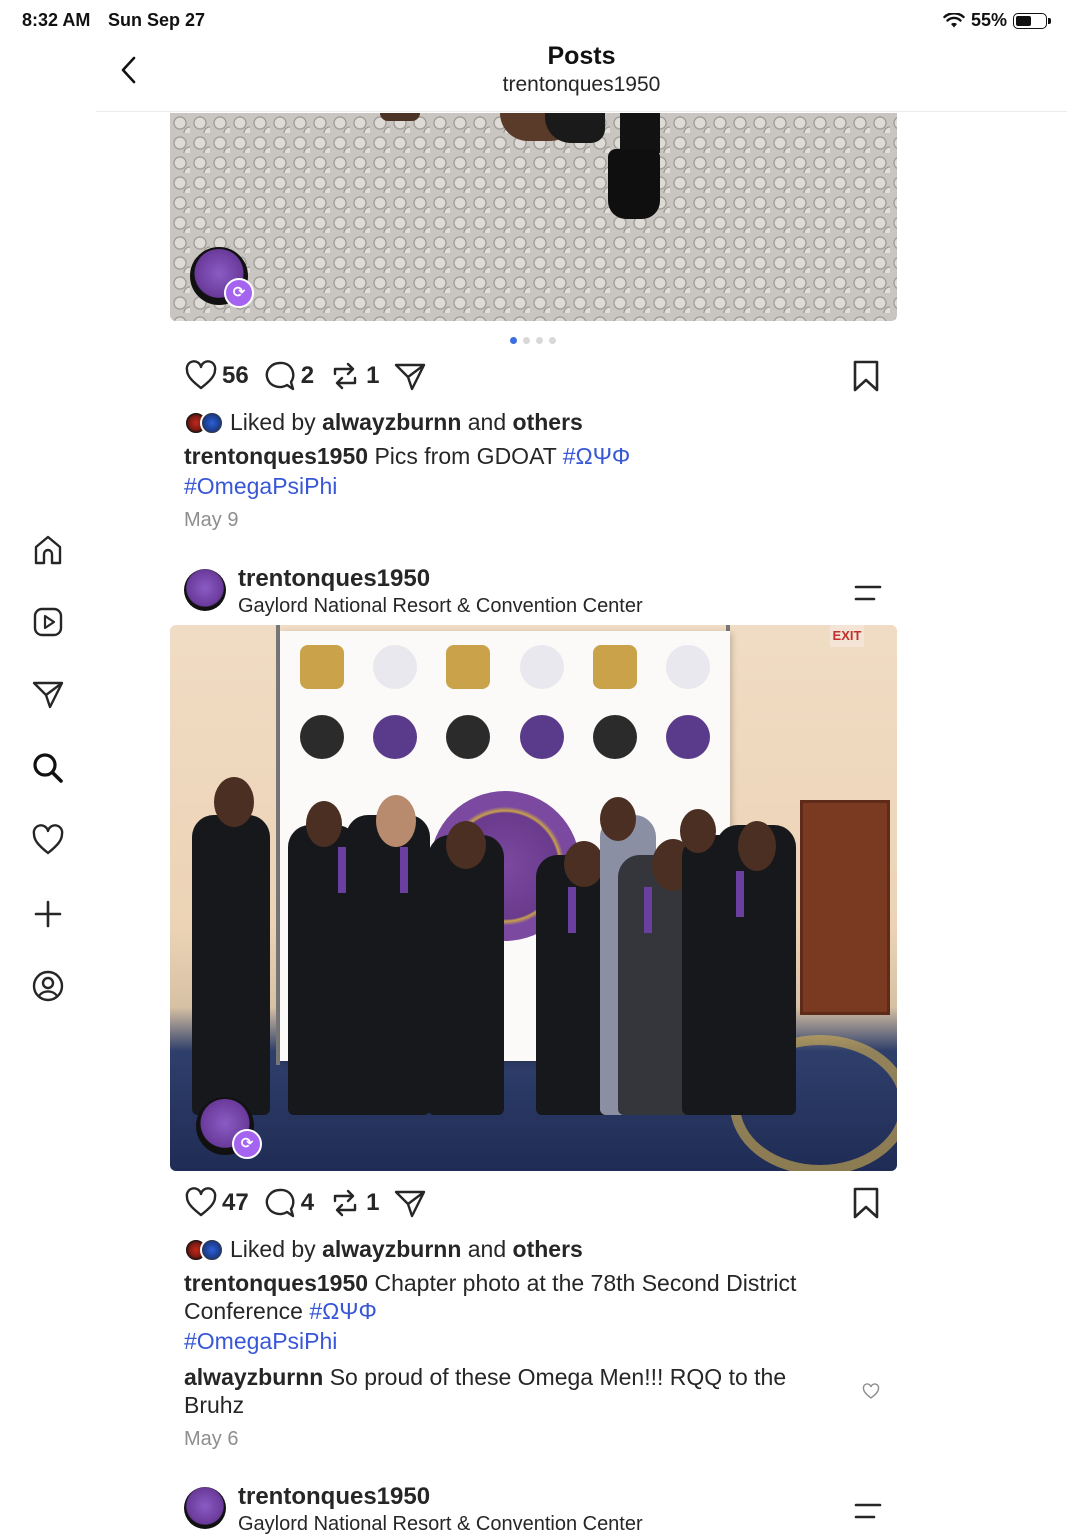  Describe the element at coordinates (388, 965) in the screenshot. I see `person` at that location.